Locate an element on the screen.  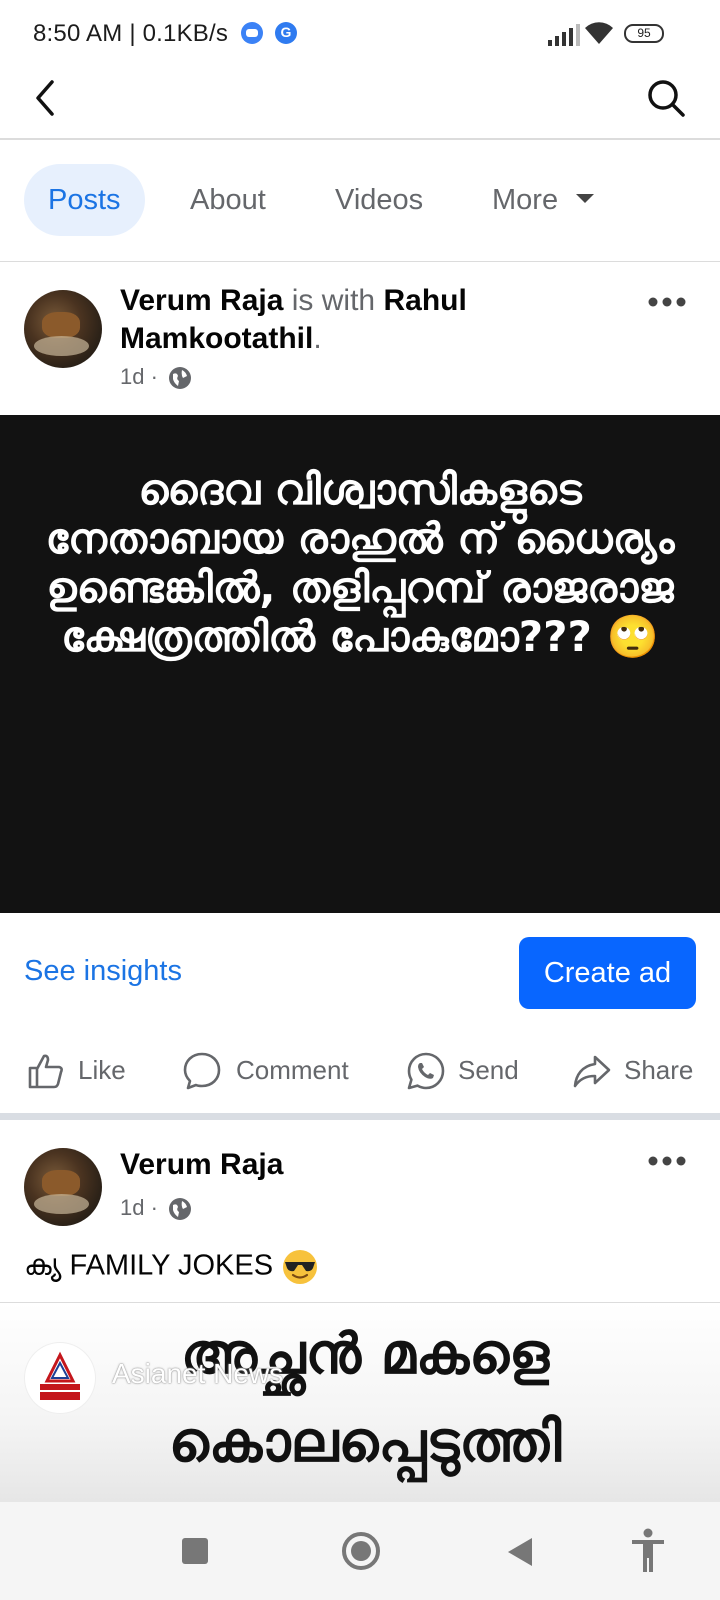
author-name-2: Verum Raja is located at coordinates (201, 1164).